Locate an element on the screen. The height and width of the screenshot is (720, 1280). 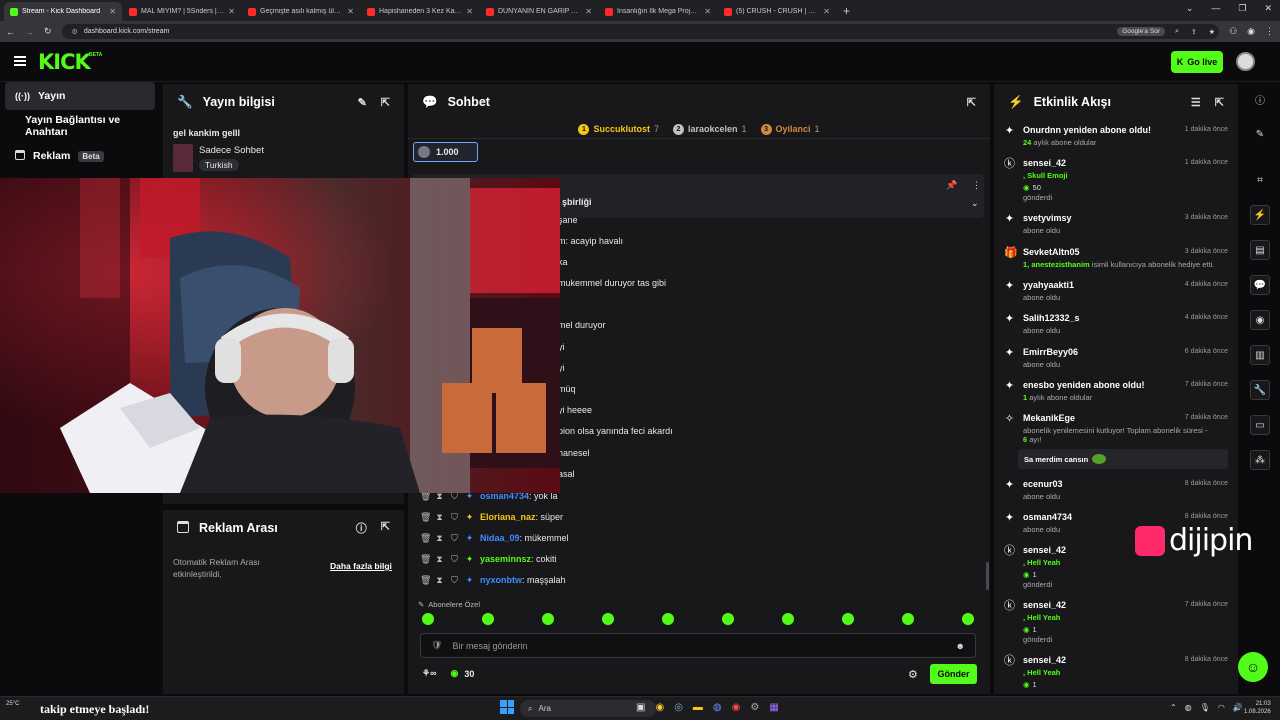
more-info-link: Daha fazla bilgi is located at coordinates (361, 566).